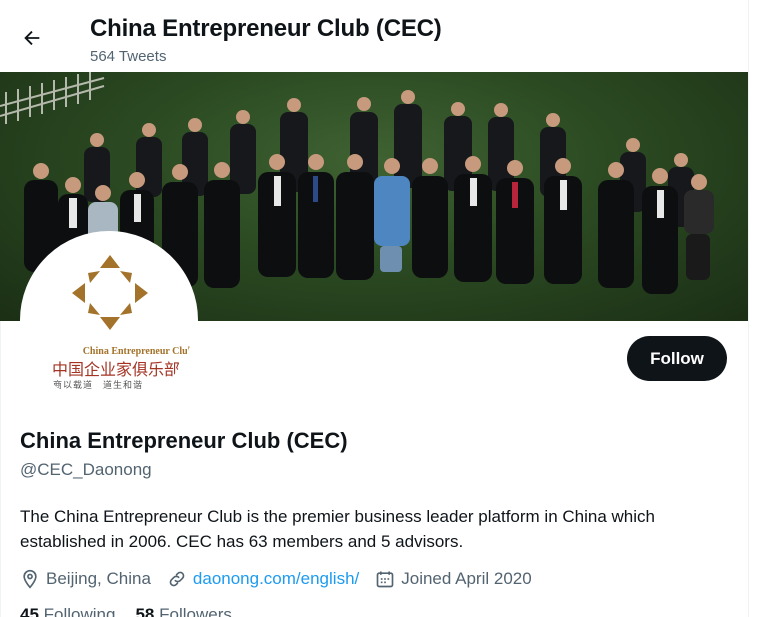 The height and width of the screenshot is (617, 760). Describe the element at coordinates (385, 579) in the screenshot. I see `calendar-icon` at that location.